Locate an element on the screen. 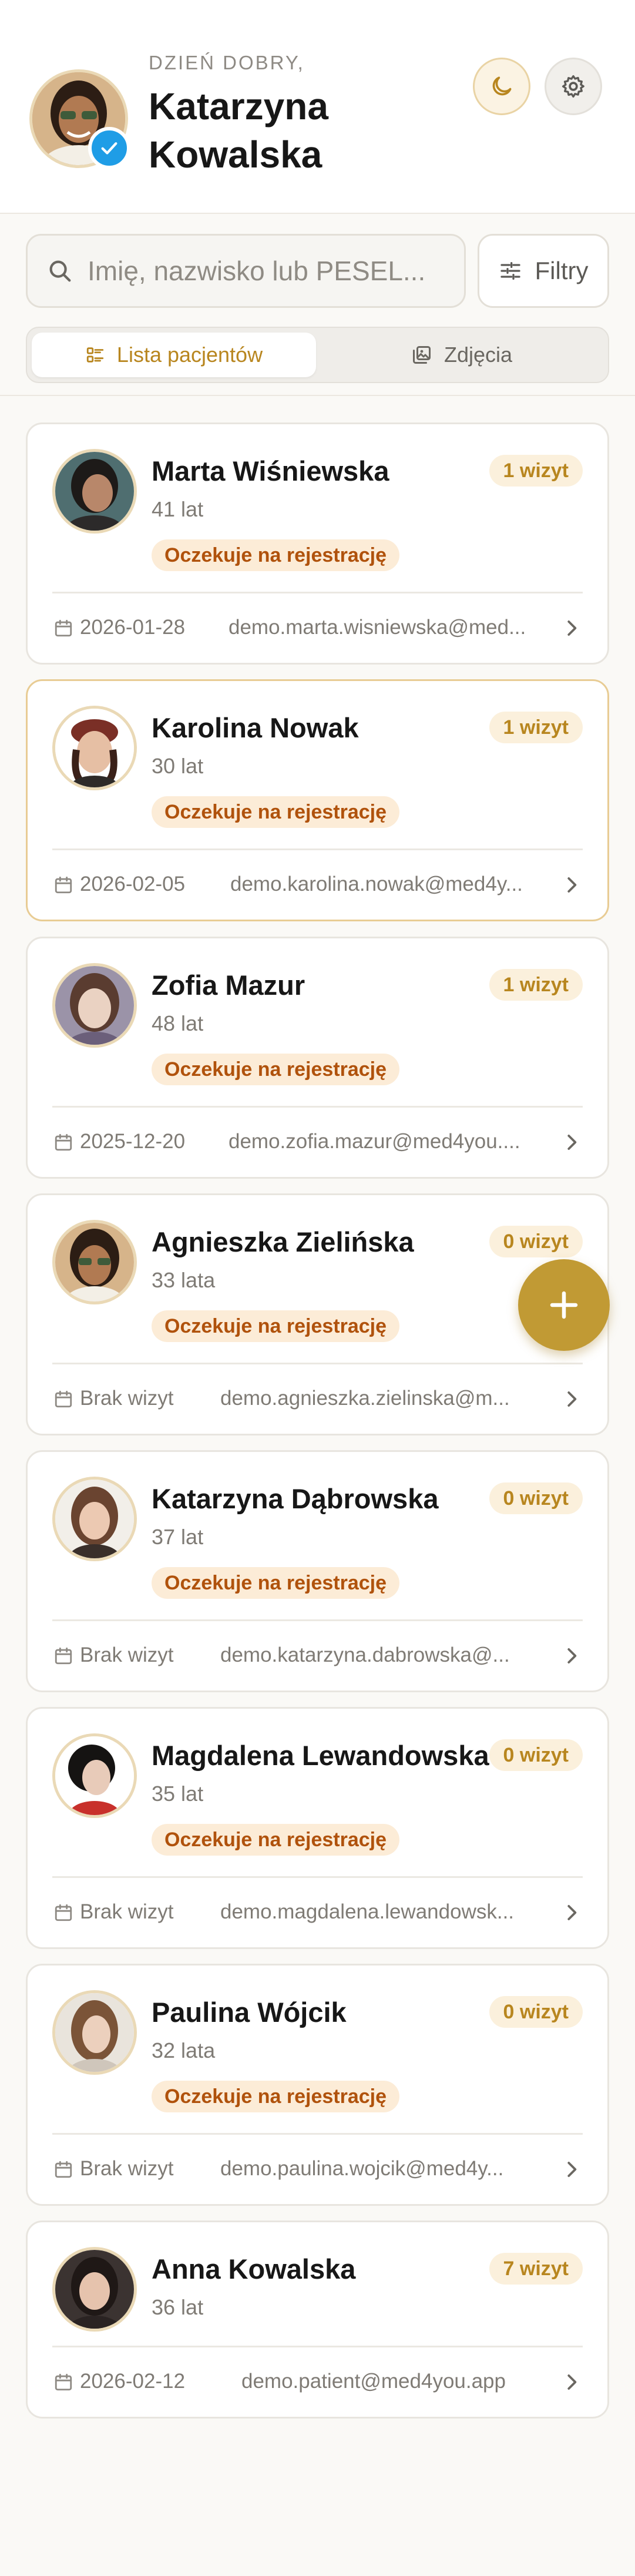  patient-name: Paulina Wójcik is located at coordinates (249, 2012).